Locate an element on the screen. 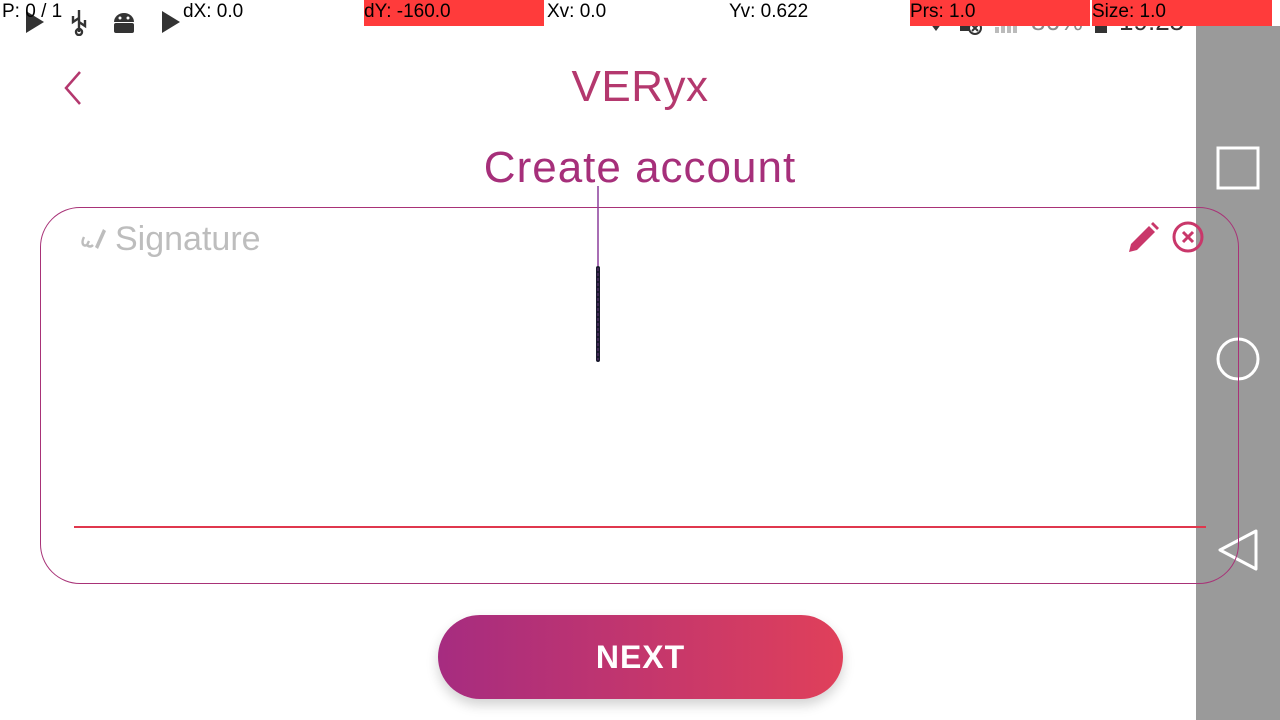 This screenshot has width=1280, height=720. signature-icon is located at coordinates (93, 238).